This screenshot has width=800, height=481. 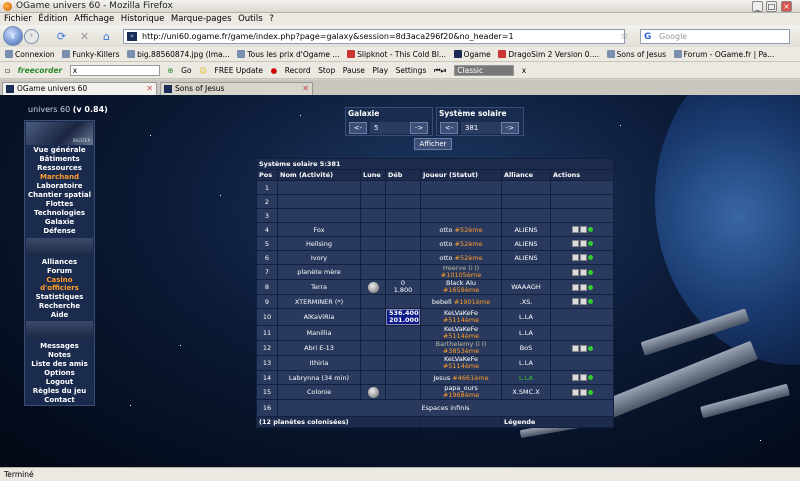 What do you see at coordinates (461, 272) in the screenshot?
I see `player-cell: Heerve (i I) #10105ème` at bounding box center [461, 272].